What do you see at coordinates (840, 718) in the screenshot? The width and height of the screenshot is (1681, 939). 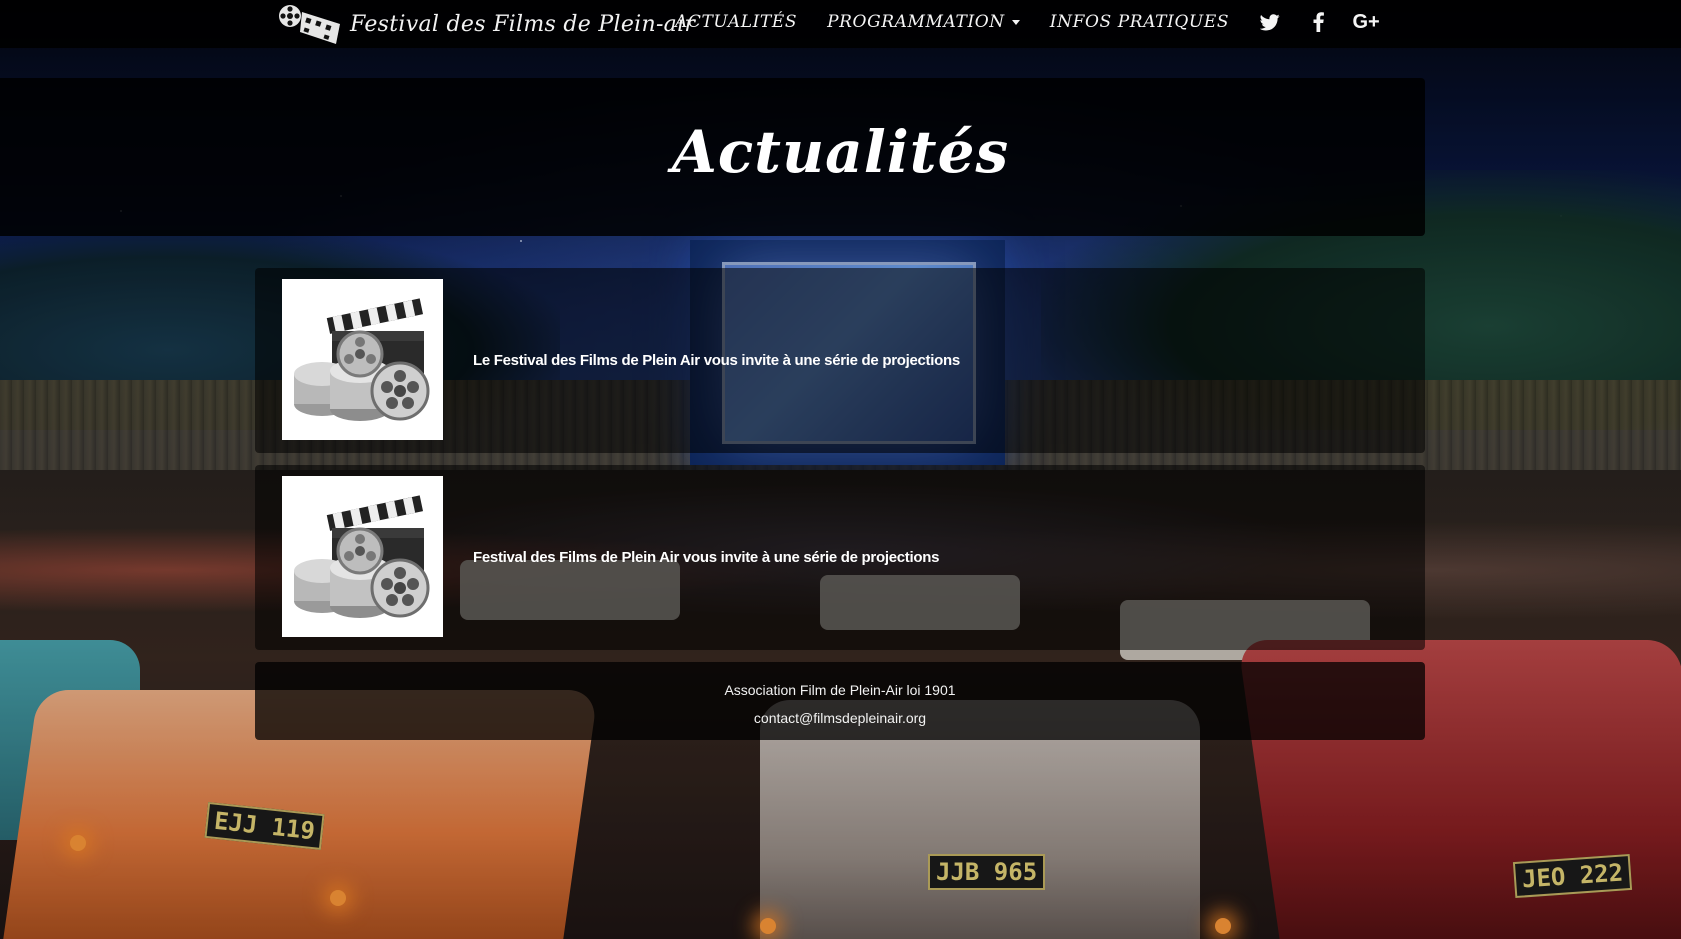 I see `footer-contact-email: contact@filmsdepleinair.org` at bounding box center [840, 718].